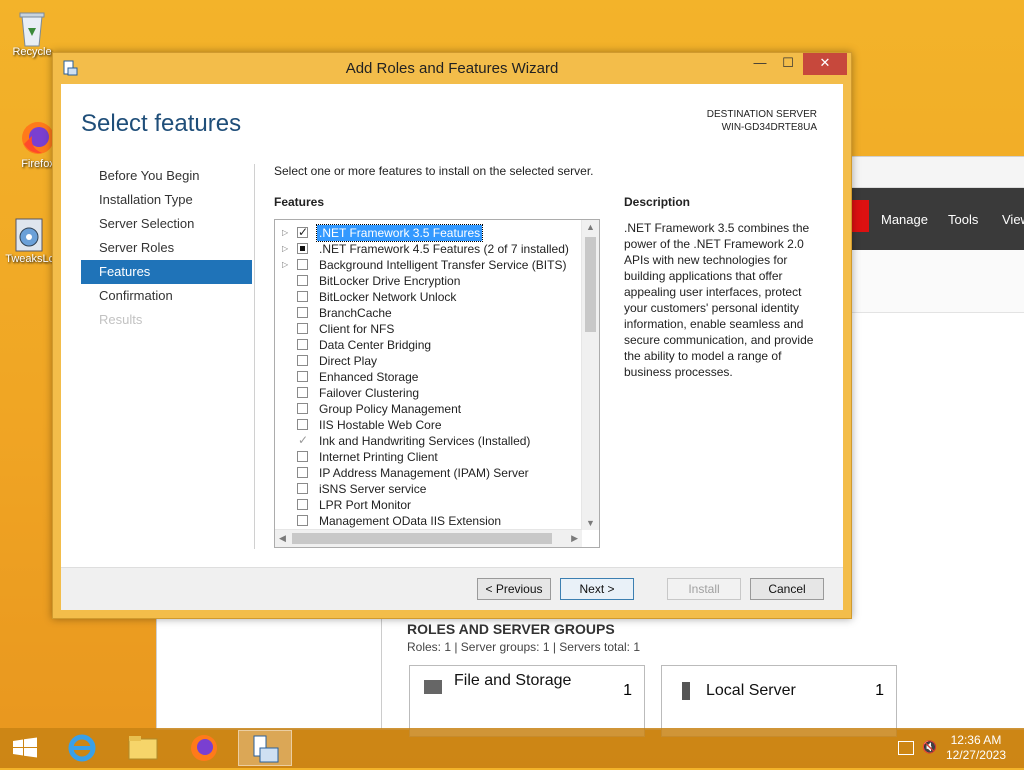 The width and height of the screenshot is (1024, 770). Describe the element at coordinates (787, 589) in the screenshot. I see `cancel-button: Cancel` at that location.